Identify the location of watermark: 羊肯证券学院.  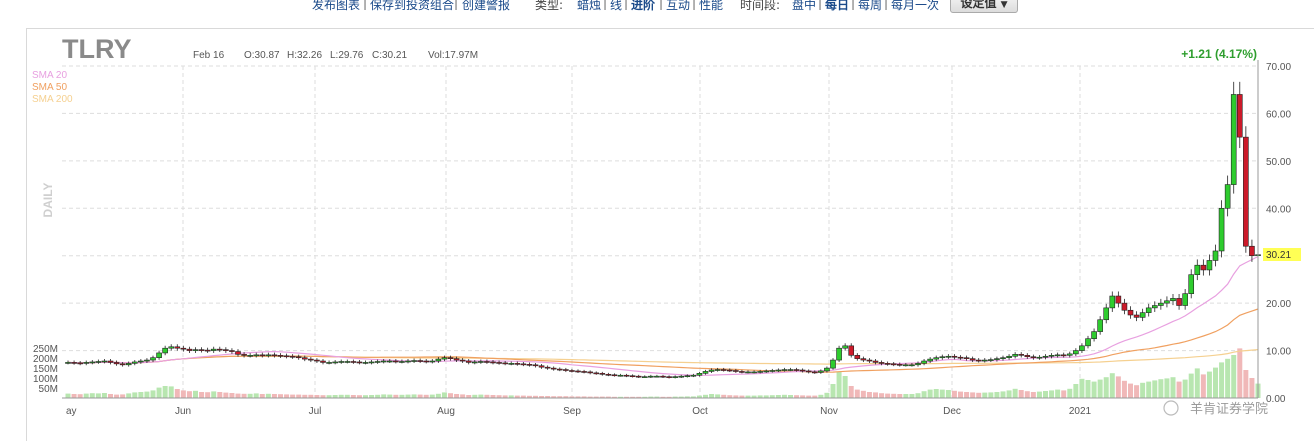
(1215, 408).